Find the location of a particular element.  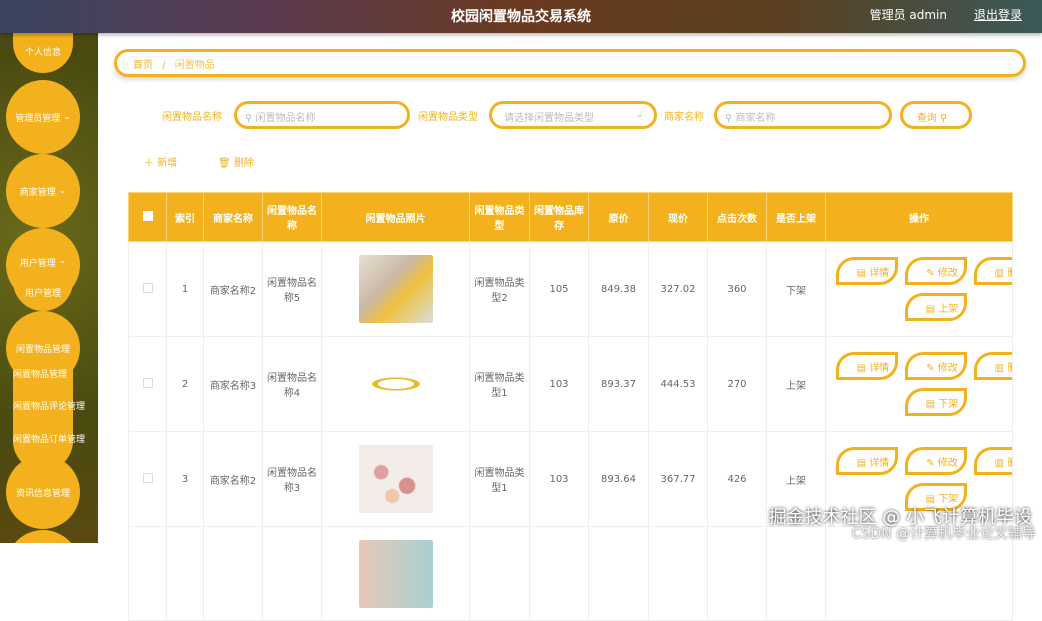

top-bar: 校园闲置物品交易系统 管理员 admin 退出登录 is located at coordinates (521, 16).